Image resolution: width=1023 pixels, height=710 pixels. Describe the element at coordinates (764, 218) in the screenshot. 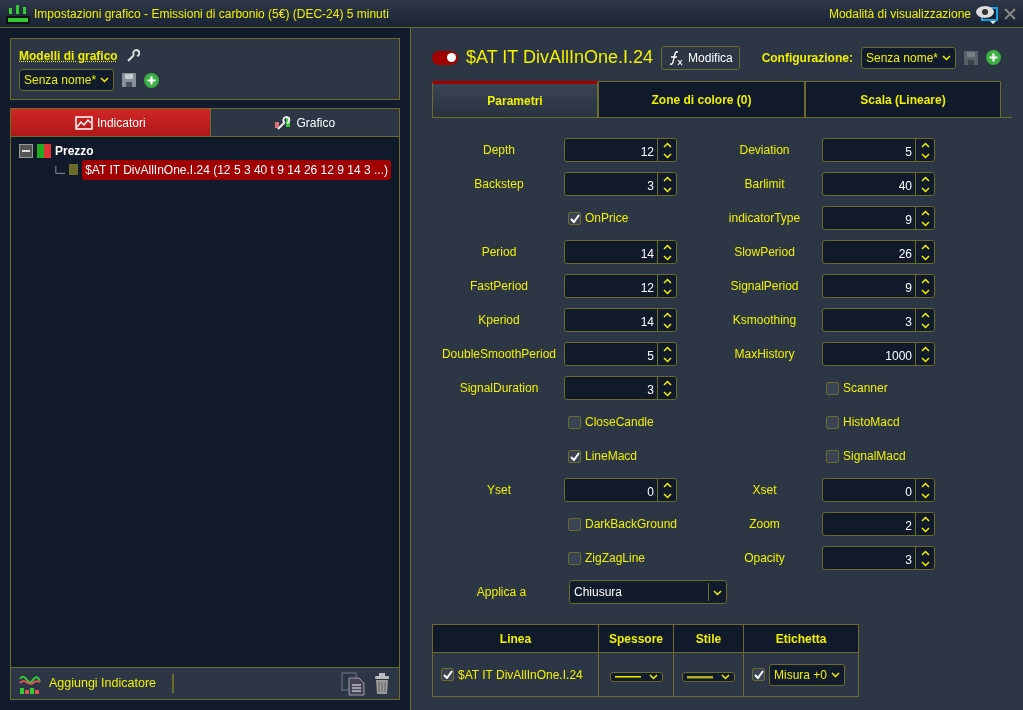

I see `field-label: indicatorType` at that location.